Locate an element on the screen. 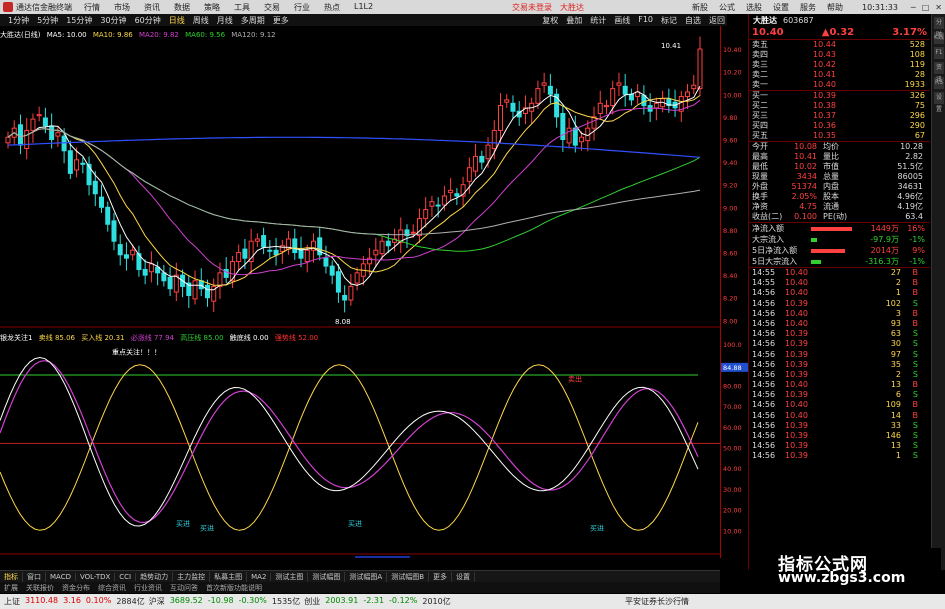  info-tab: 首次新版功能说明 is located at coordinates (234, 588).